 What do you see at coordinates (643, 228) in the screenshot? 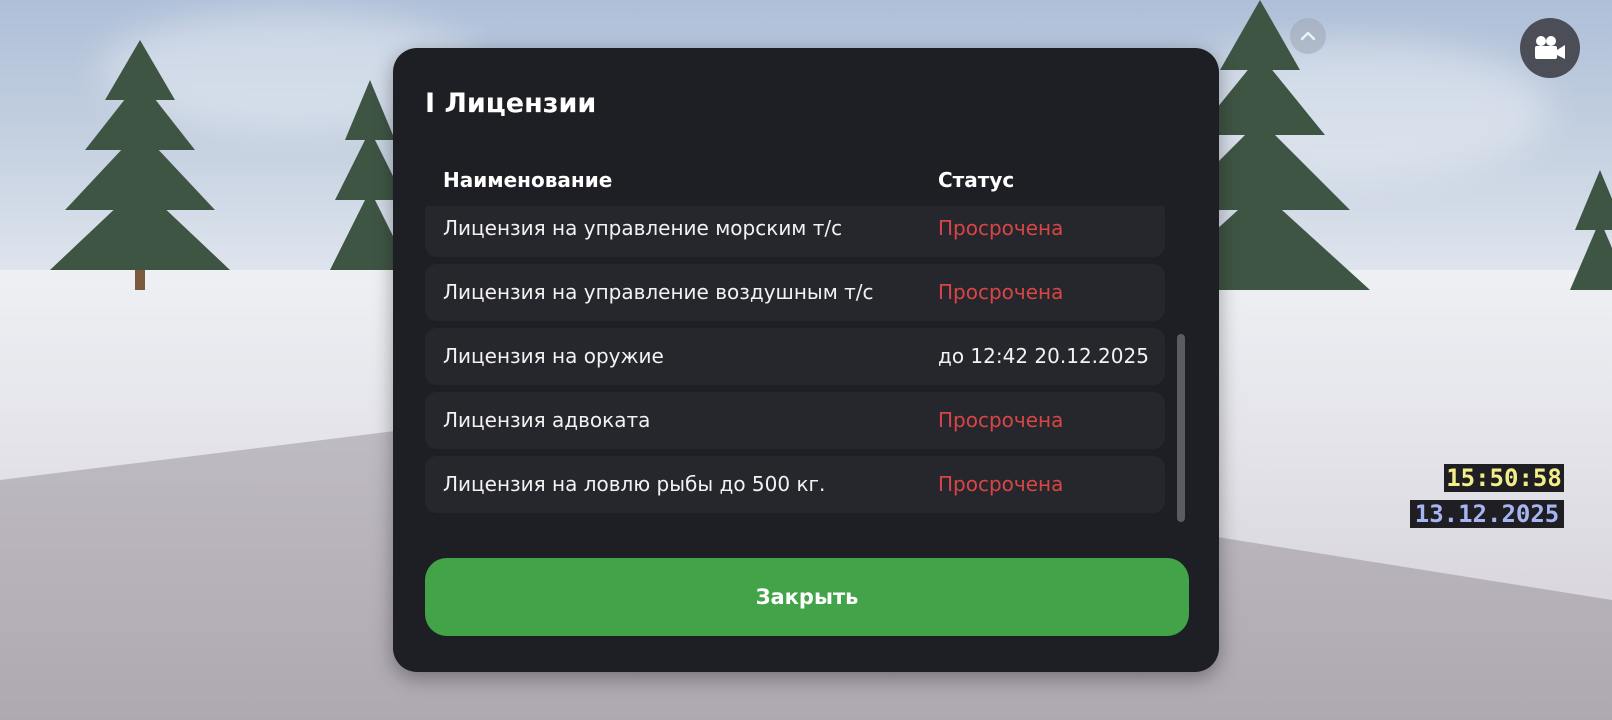
I see `license-name: Лицензия на управление морским т/с` at bounding box center [643, 228].